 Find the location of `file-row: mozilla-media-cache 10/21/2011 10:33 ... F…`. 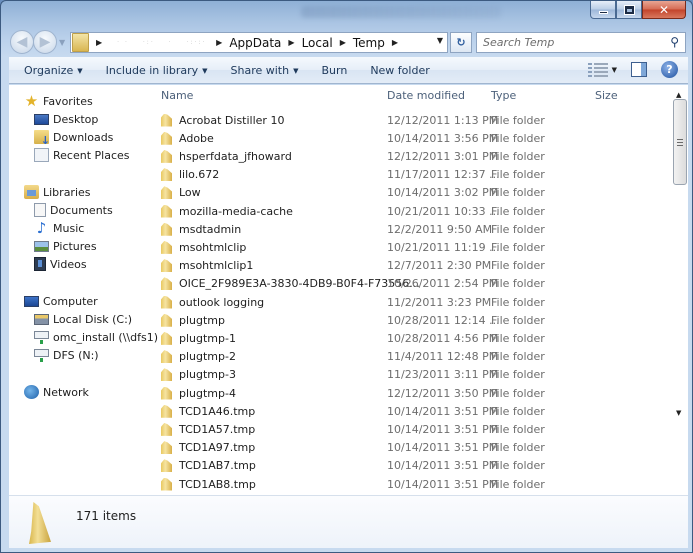

file-row: mozilla-media-cache 10/21/2011 10:33 ... F… is located at coordinates (414, 211).